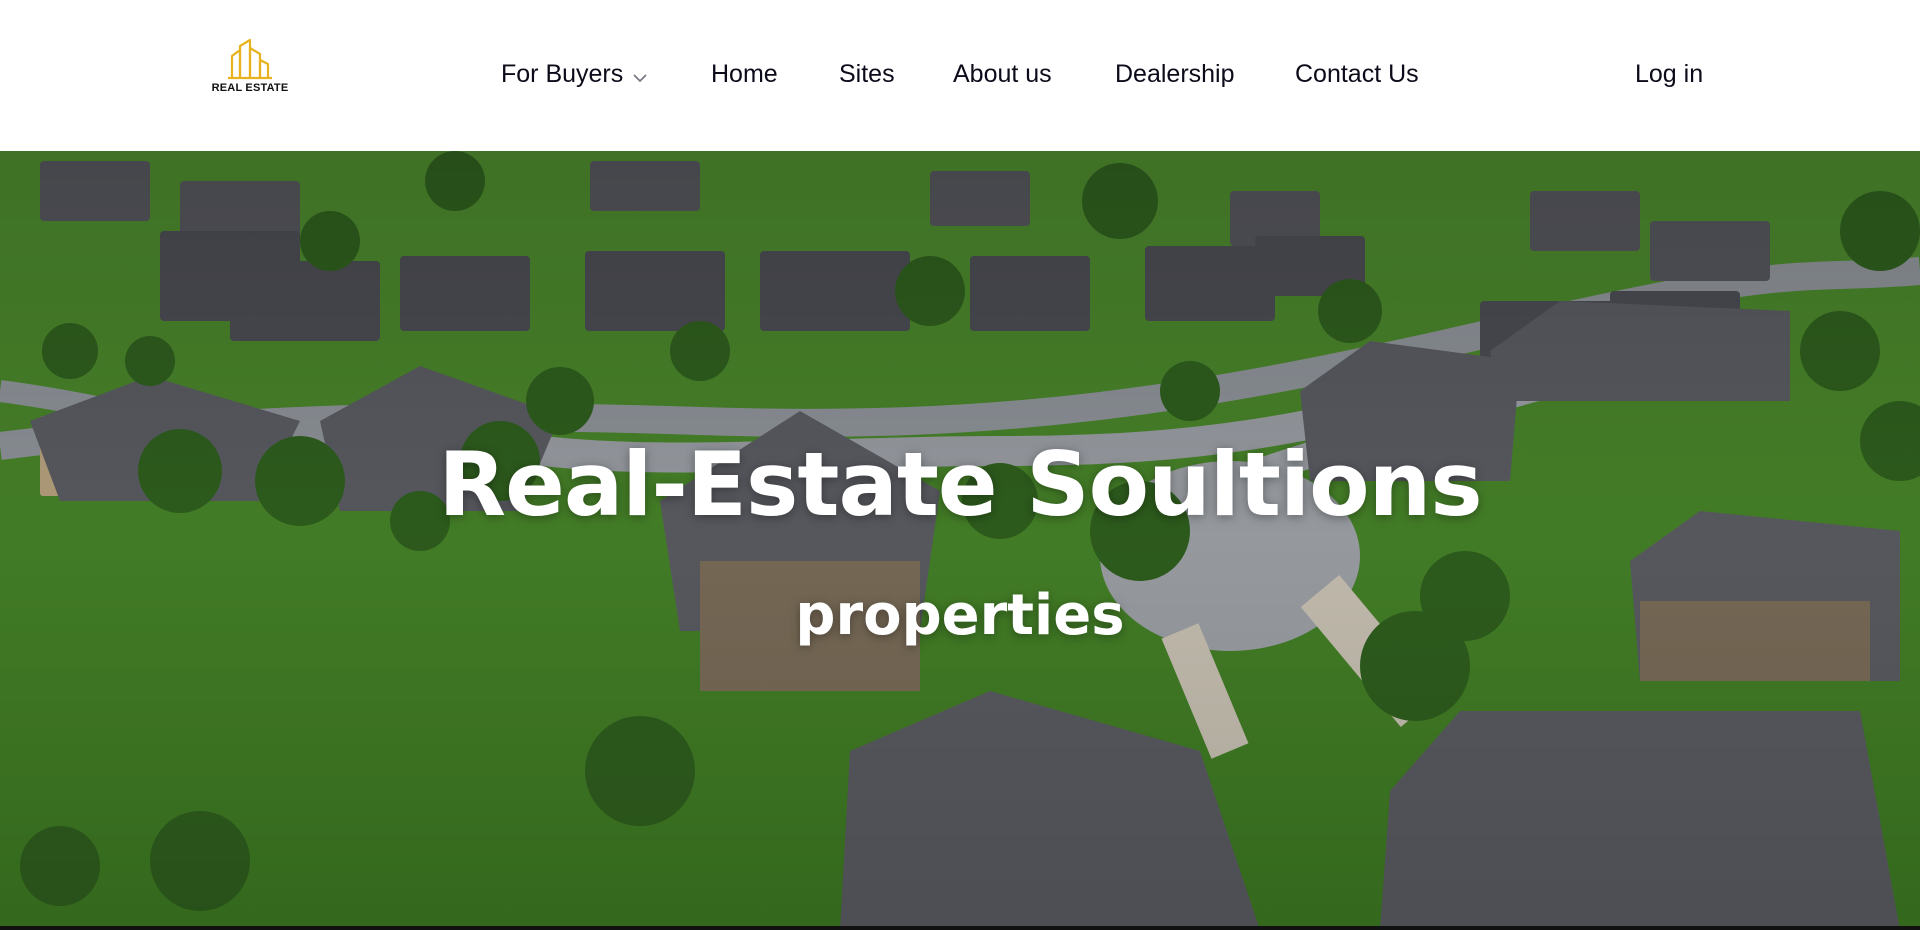 The height and width of the screenshot is (930, 1920). What do you see at coordinates (960, 928) in the screenshot?
I see `bottom-border` at bounding box center [960, 928].